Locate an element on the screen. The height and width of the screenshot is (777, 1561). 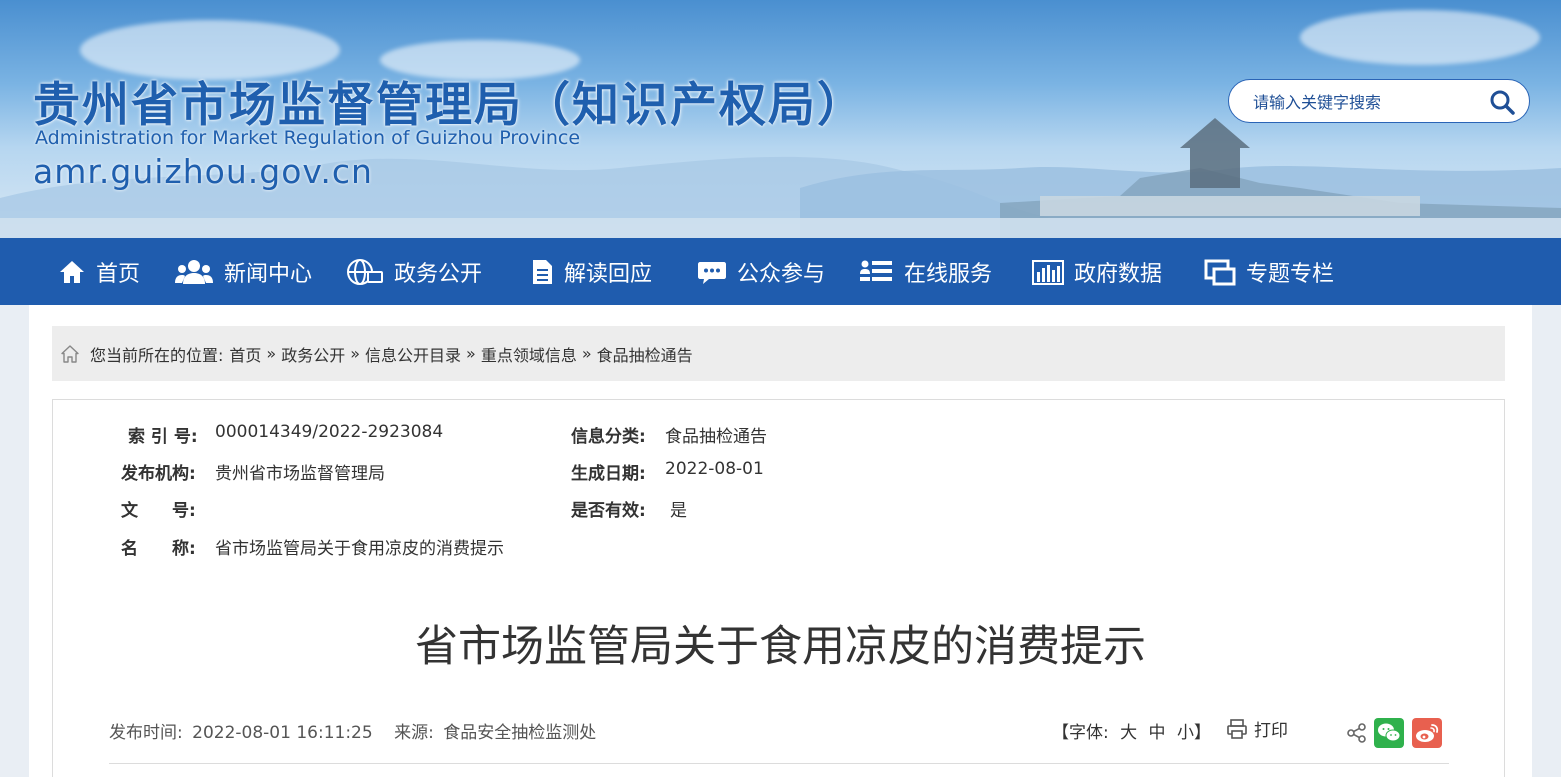
weibo-share-button is located at coordinates (1427, 733).